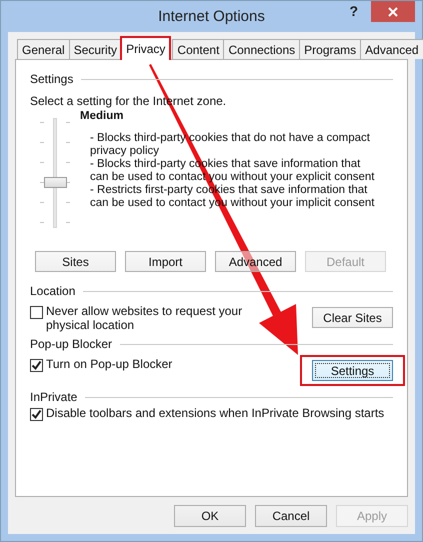  I want to click on tab: Privacy, so click(146, 48).